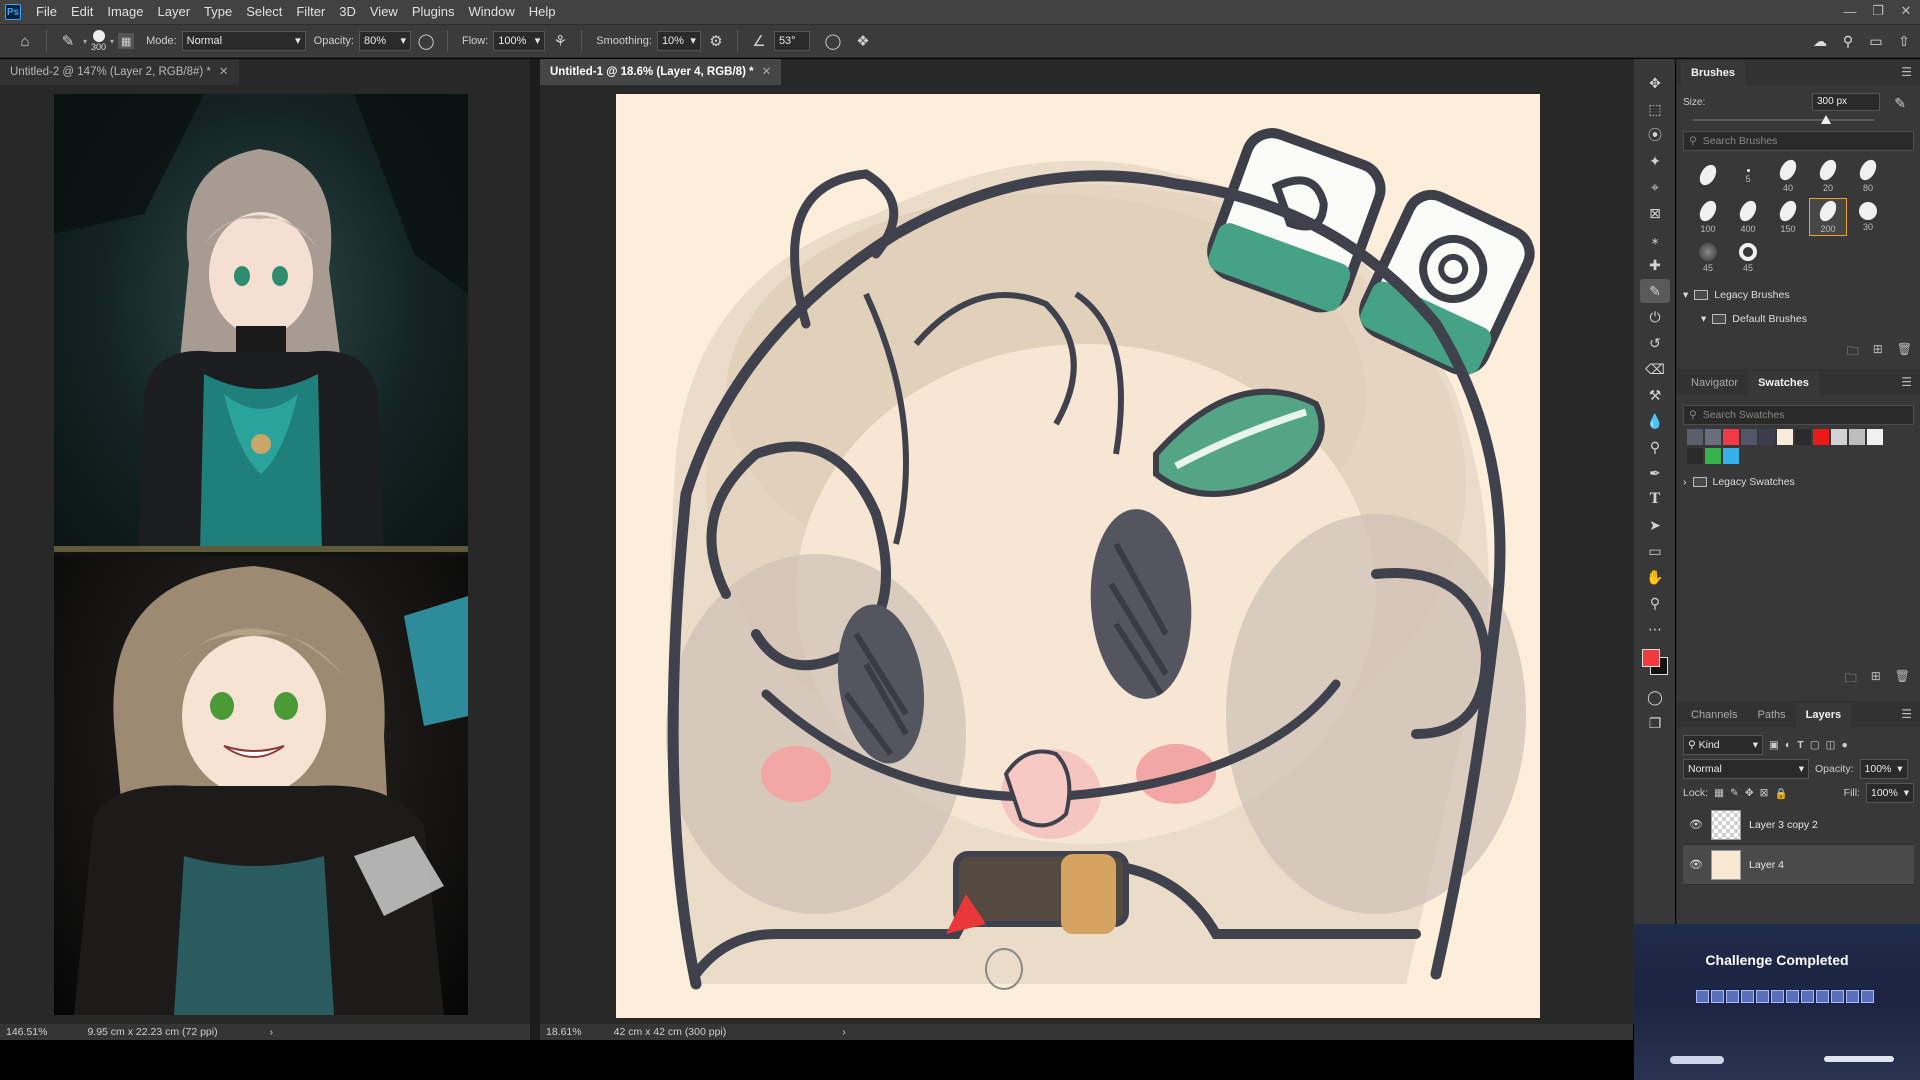  What do you see at coordinates (863, 41) in the screenshot?
I see `symmetry-icon: ❖` at bounding box center [863, 41].